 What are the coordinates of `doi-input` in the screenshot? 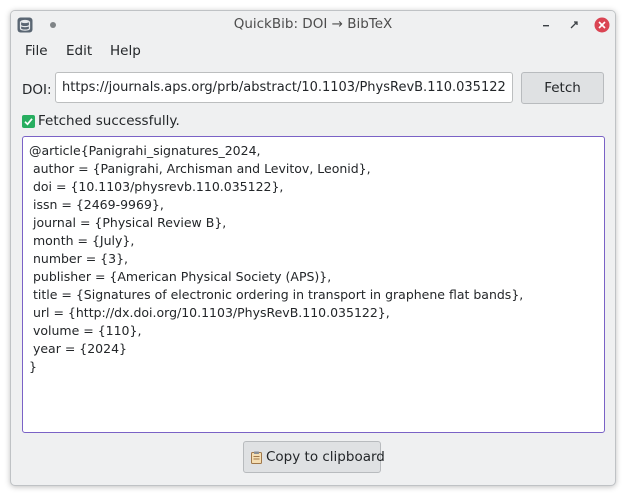 It's located at (284, 87).